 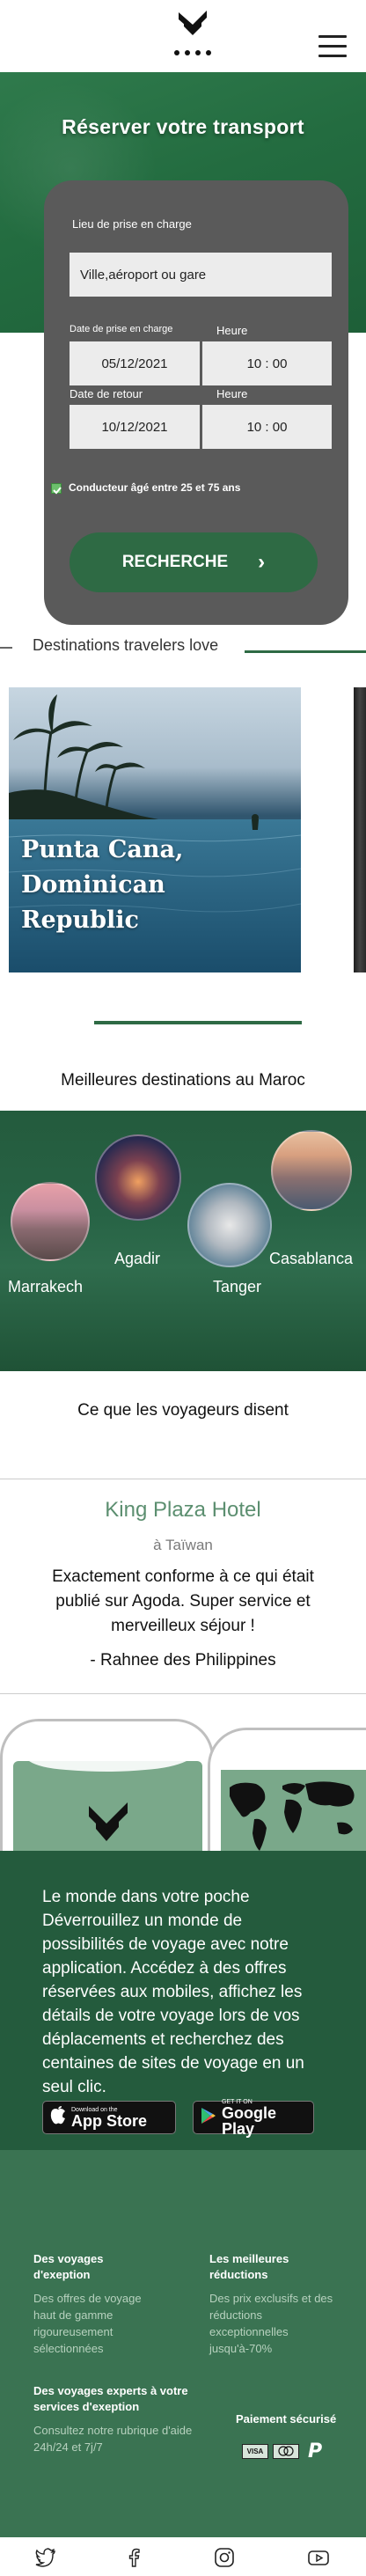 I want to click on hero-title: Réserver votre transport, so click(x=183, y=126).